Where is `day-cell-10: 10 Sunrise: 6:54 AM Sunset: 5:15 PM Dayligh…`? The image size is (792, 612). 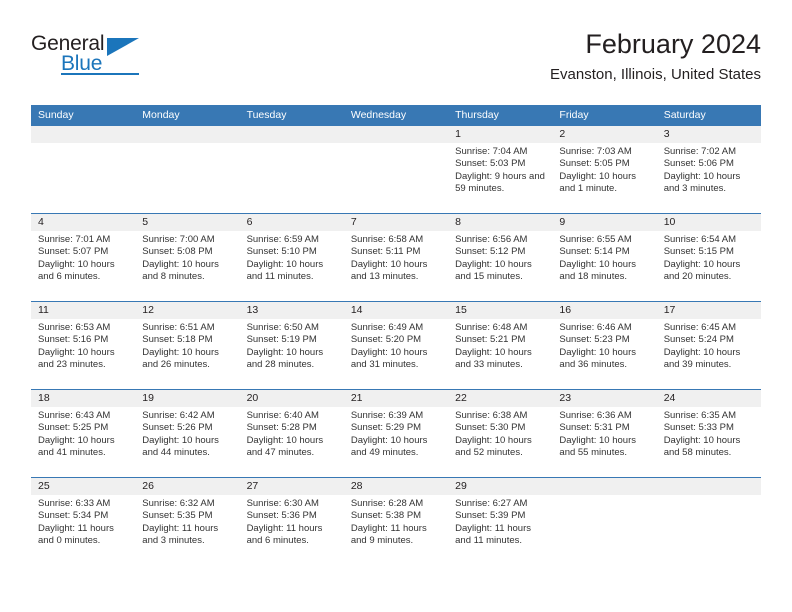 day-cell-10: 10 Sunrise: 6:54 AM Sunset: 5:15 PM Dayligh… is located at coordinates (708, 257).